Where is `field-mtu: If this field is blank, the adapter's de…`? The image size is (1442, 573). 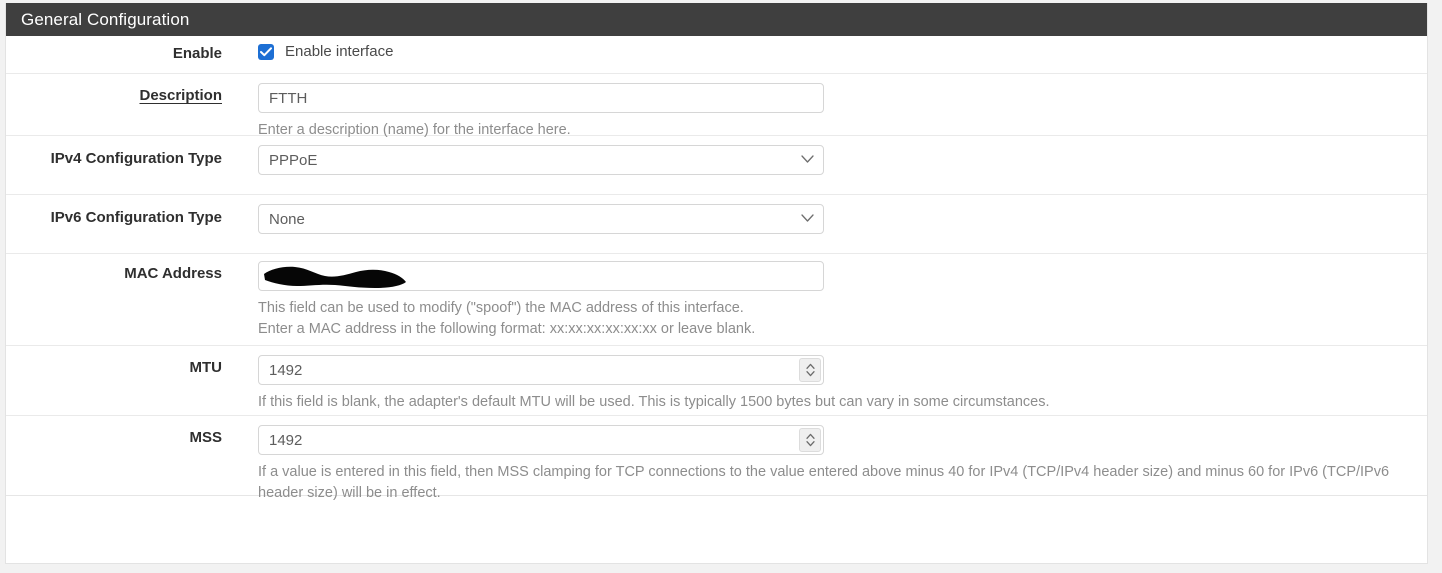 field-mtu: If this field is blank, the adapter's de… is located at coordinates (824, 379).